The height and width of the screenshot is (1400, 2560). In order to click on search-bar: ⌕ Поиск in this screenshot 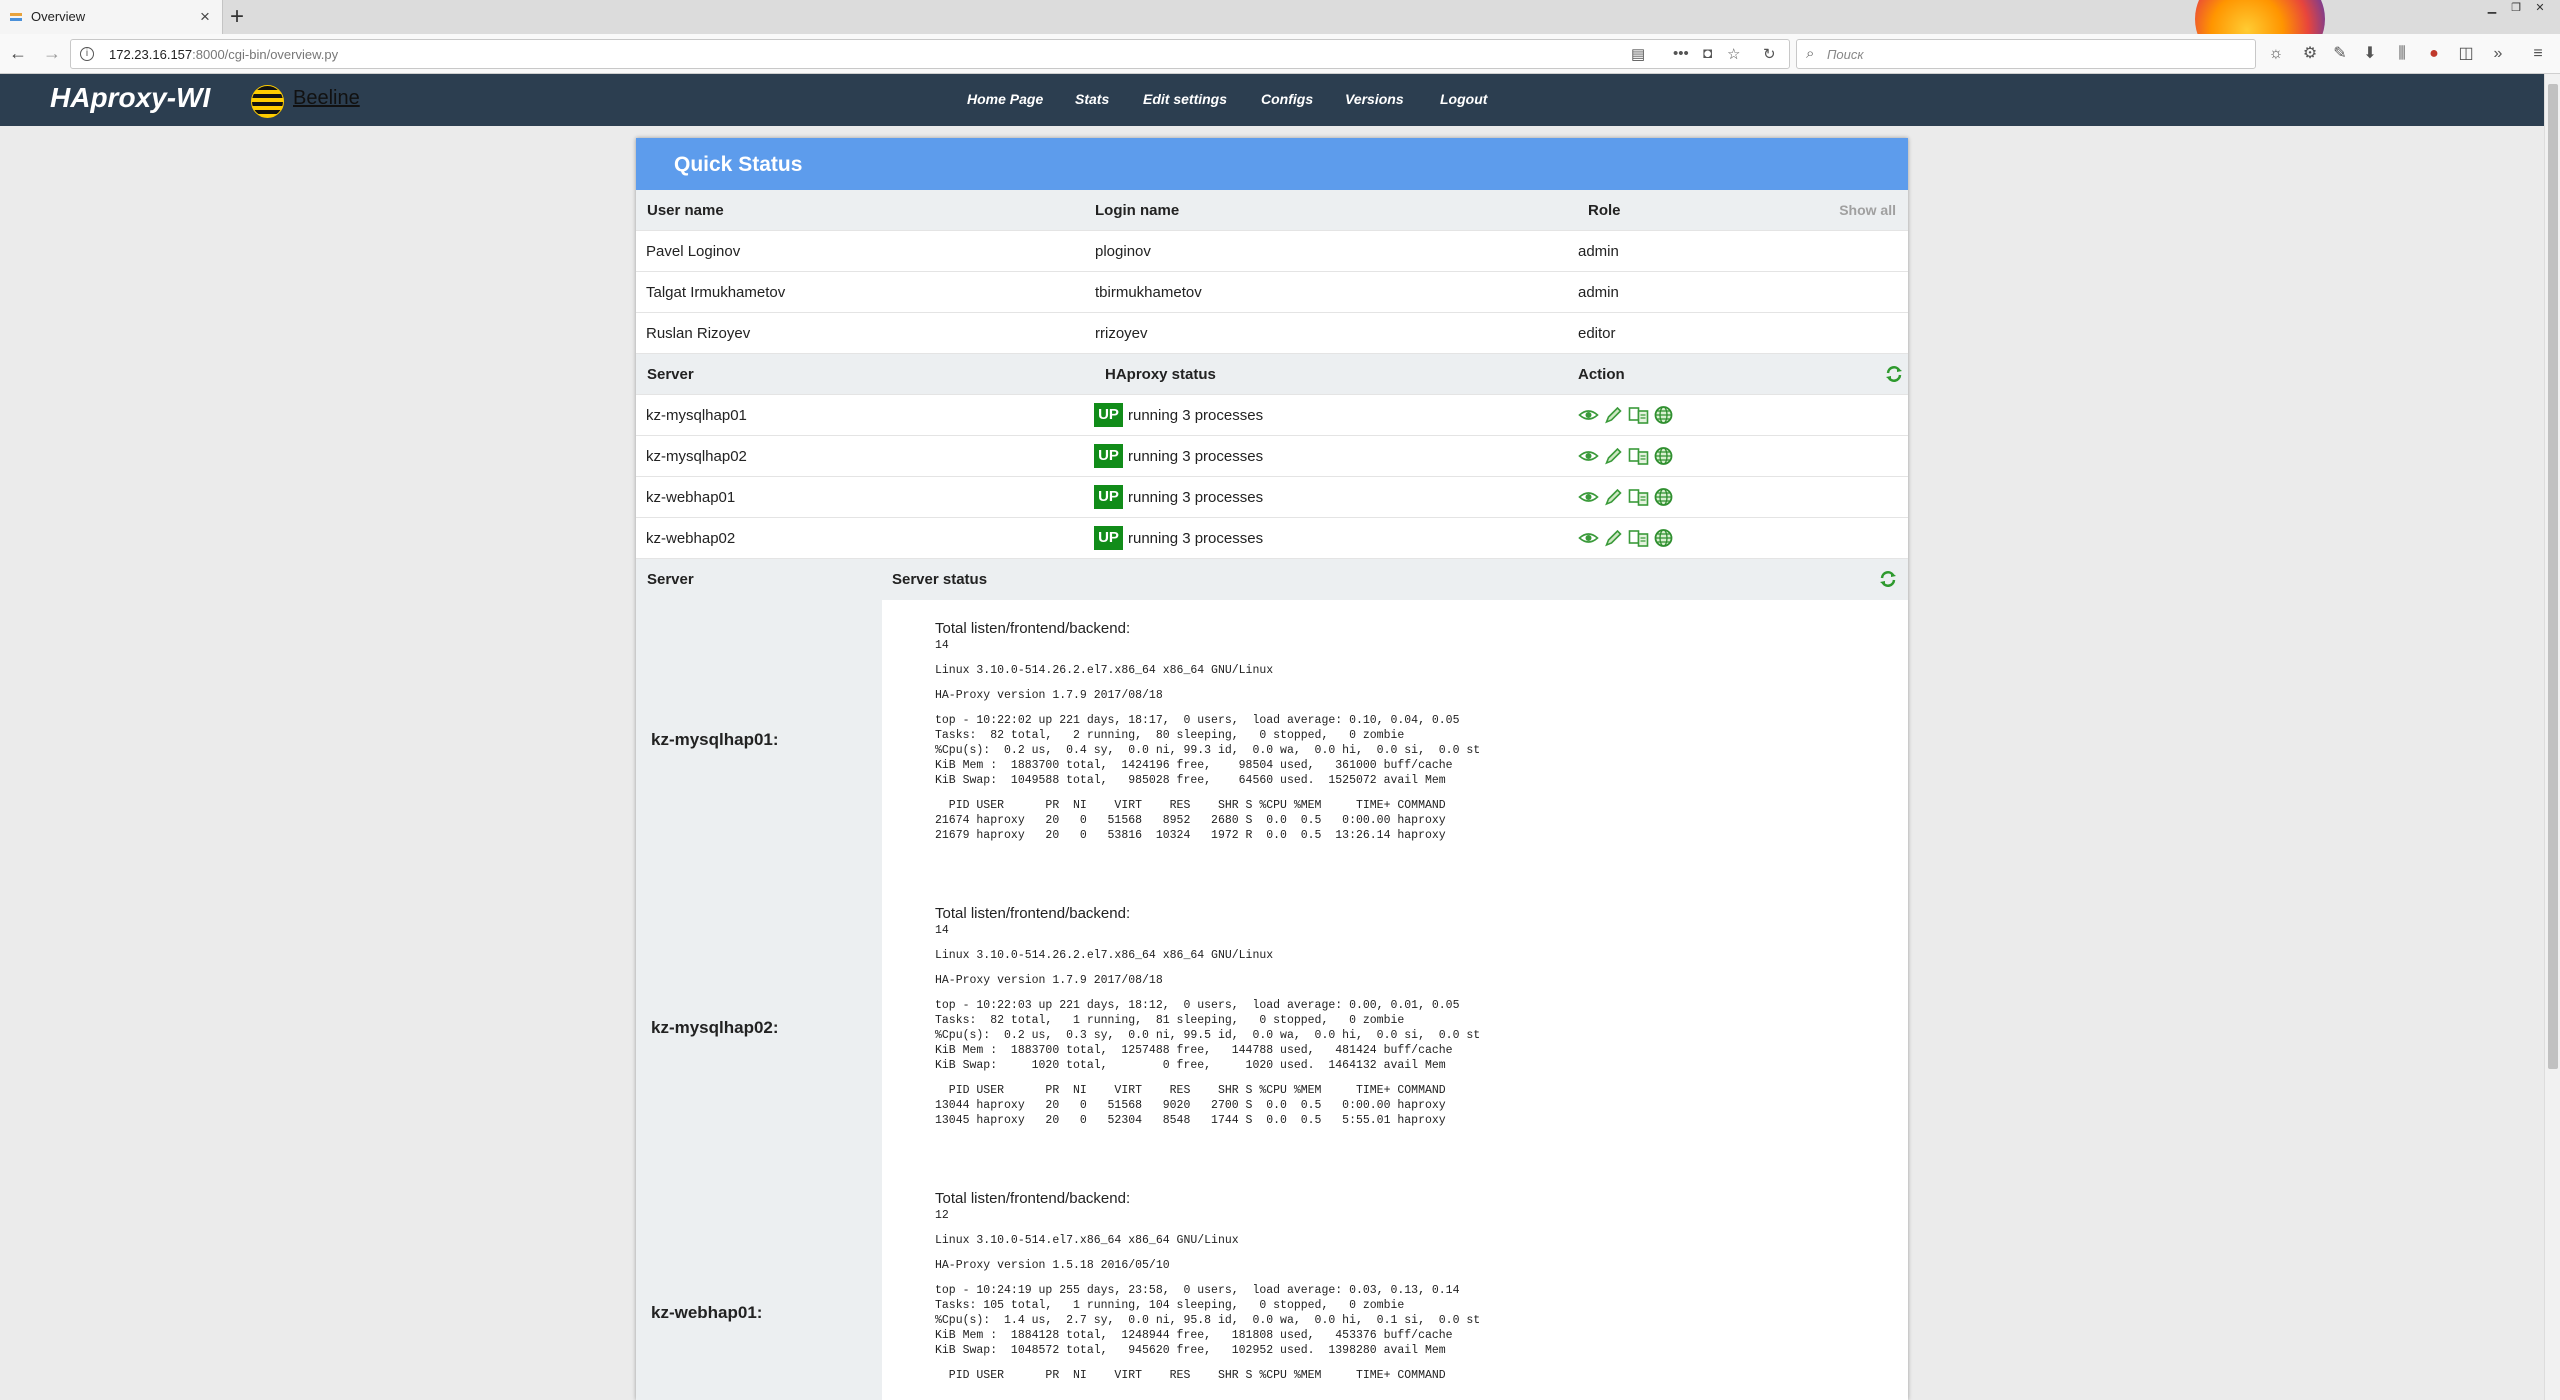, I will do `click(2026, 54)`.